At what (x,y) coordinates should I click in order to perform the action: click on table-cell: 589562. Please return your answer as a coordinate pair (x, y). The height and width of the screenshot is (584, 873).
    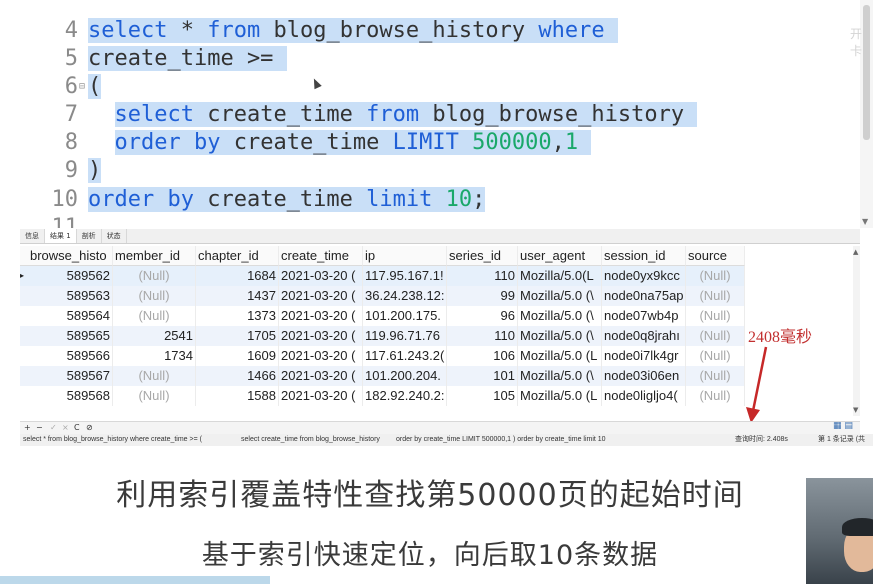
    Looking at the image, I should click on (70, 276).